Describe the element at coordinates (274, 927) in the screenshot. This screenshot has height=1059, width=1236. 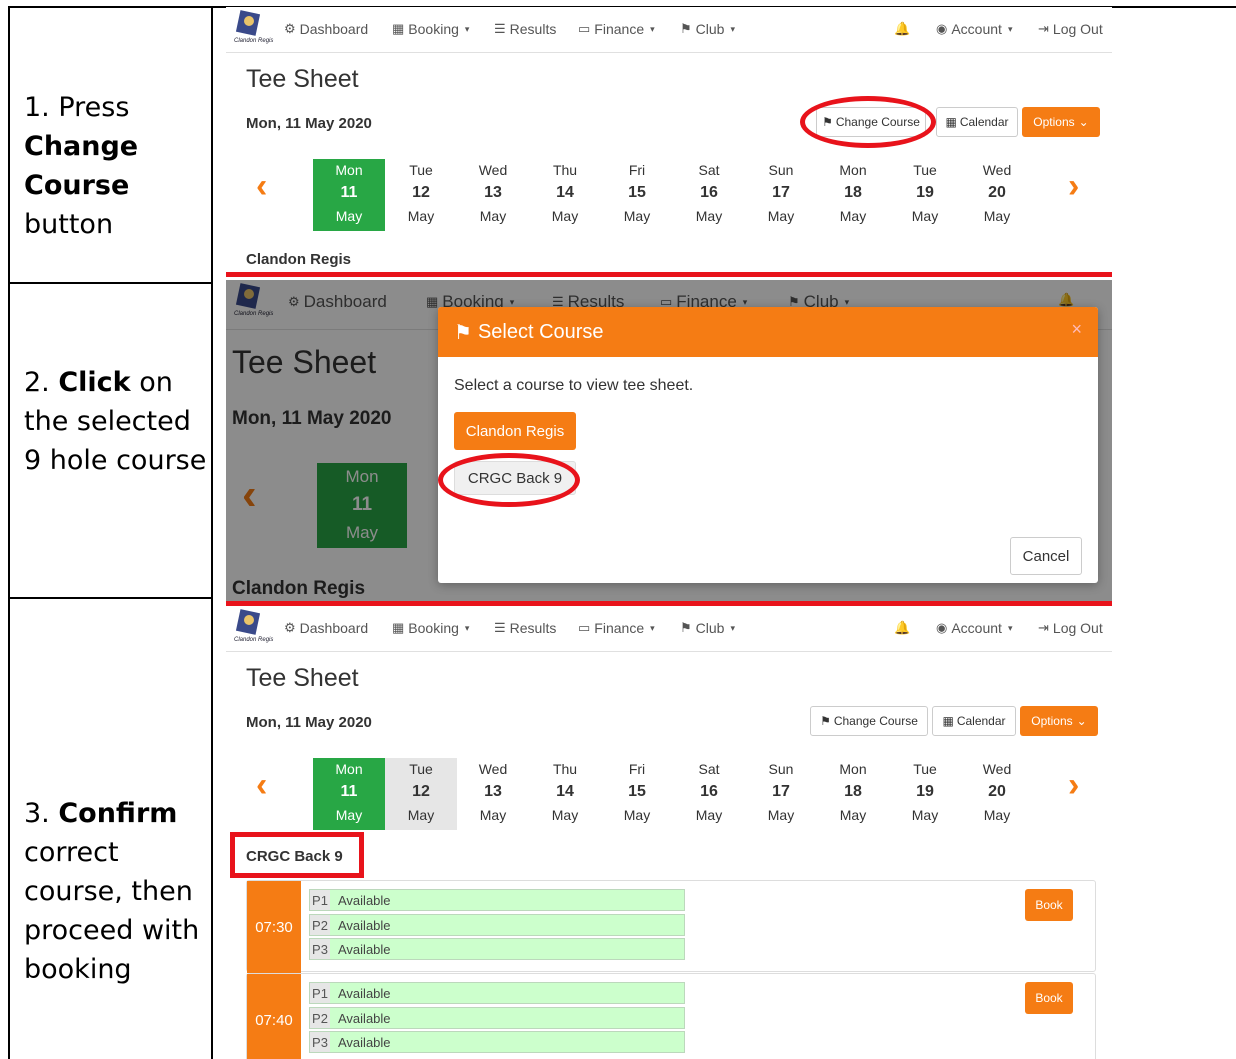
I see `tee-time: 07:30` at that location.